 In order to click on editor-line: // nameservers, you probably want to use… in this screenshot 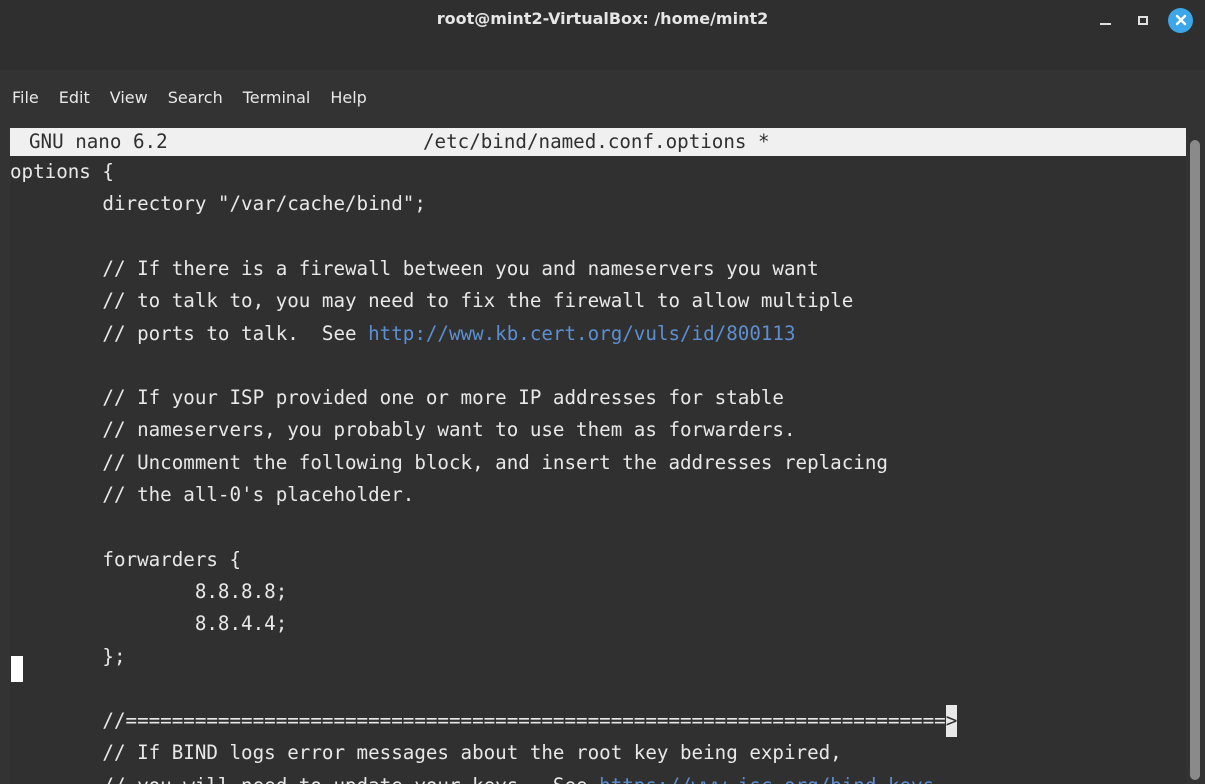, I will do `click(403, 430)`.